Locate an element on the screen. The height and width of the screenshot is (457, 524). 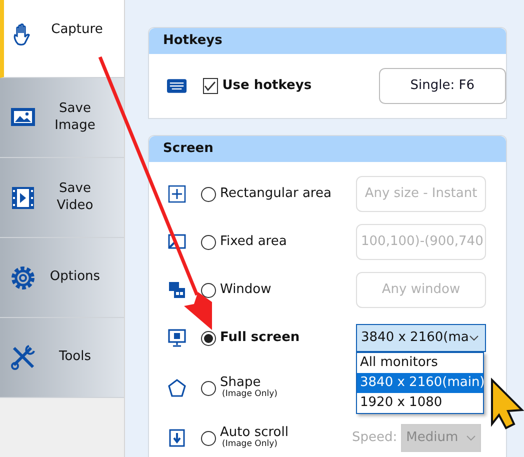
option-label: Fixed area is located at coordinates (253, 241).